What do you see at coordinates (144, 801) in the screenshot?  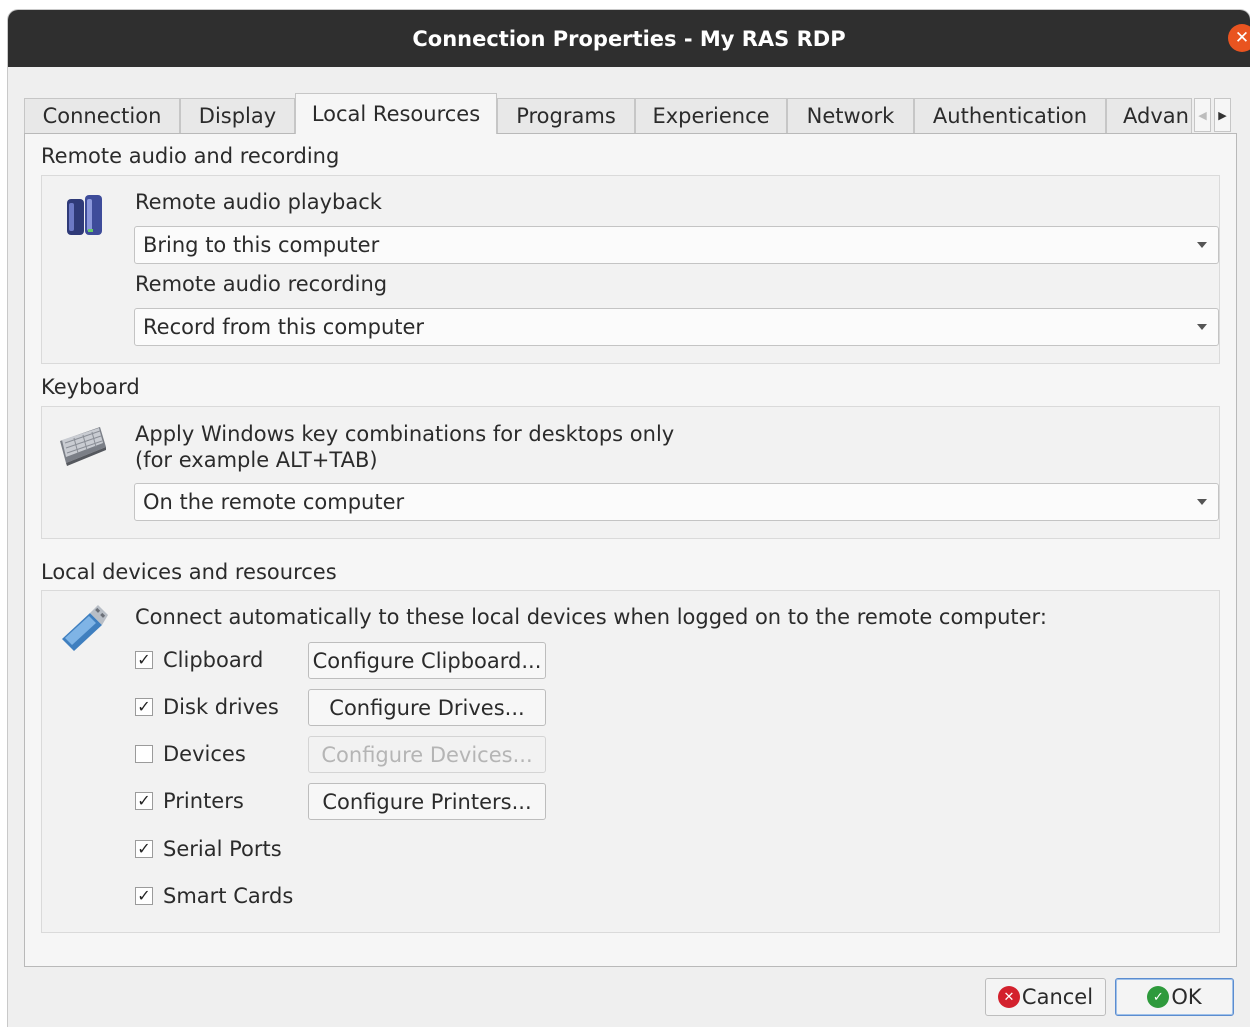 I see `printers-checkbox: ✓` at bounding box center [144, 801].